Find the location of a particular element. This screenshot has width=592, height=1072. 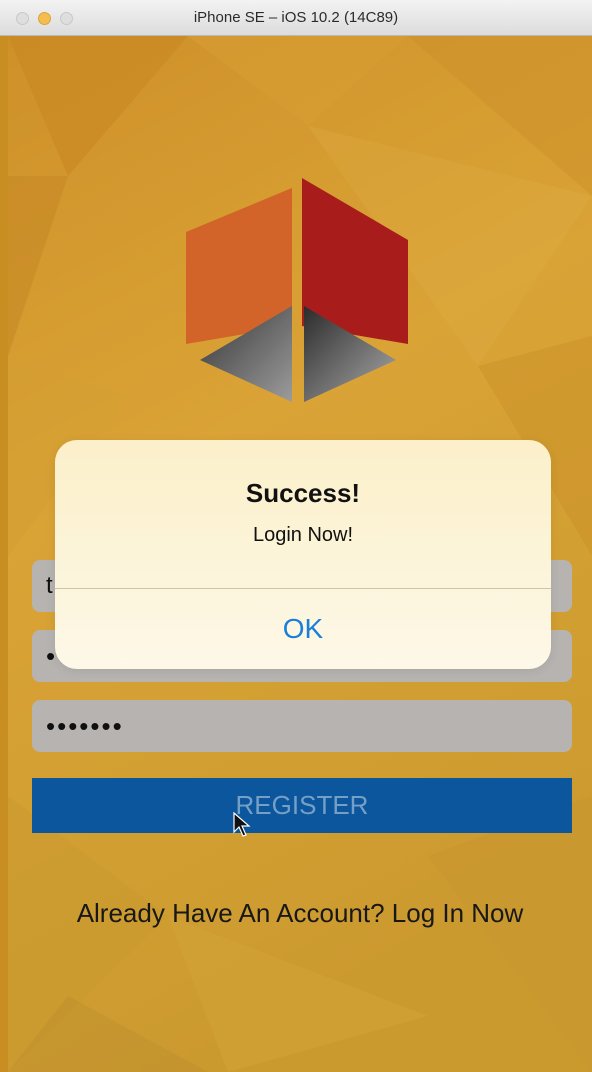

window-title: iPhone SE – iOS 10.2 (14C89) is located at coordinates (296, 17).